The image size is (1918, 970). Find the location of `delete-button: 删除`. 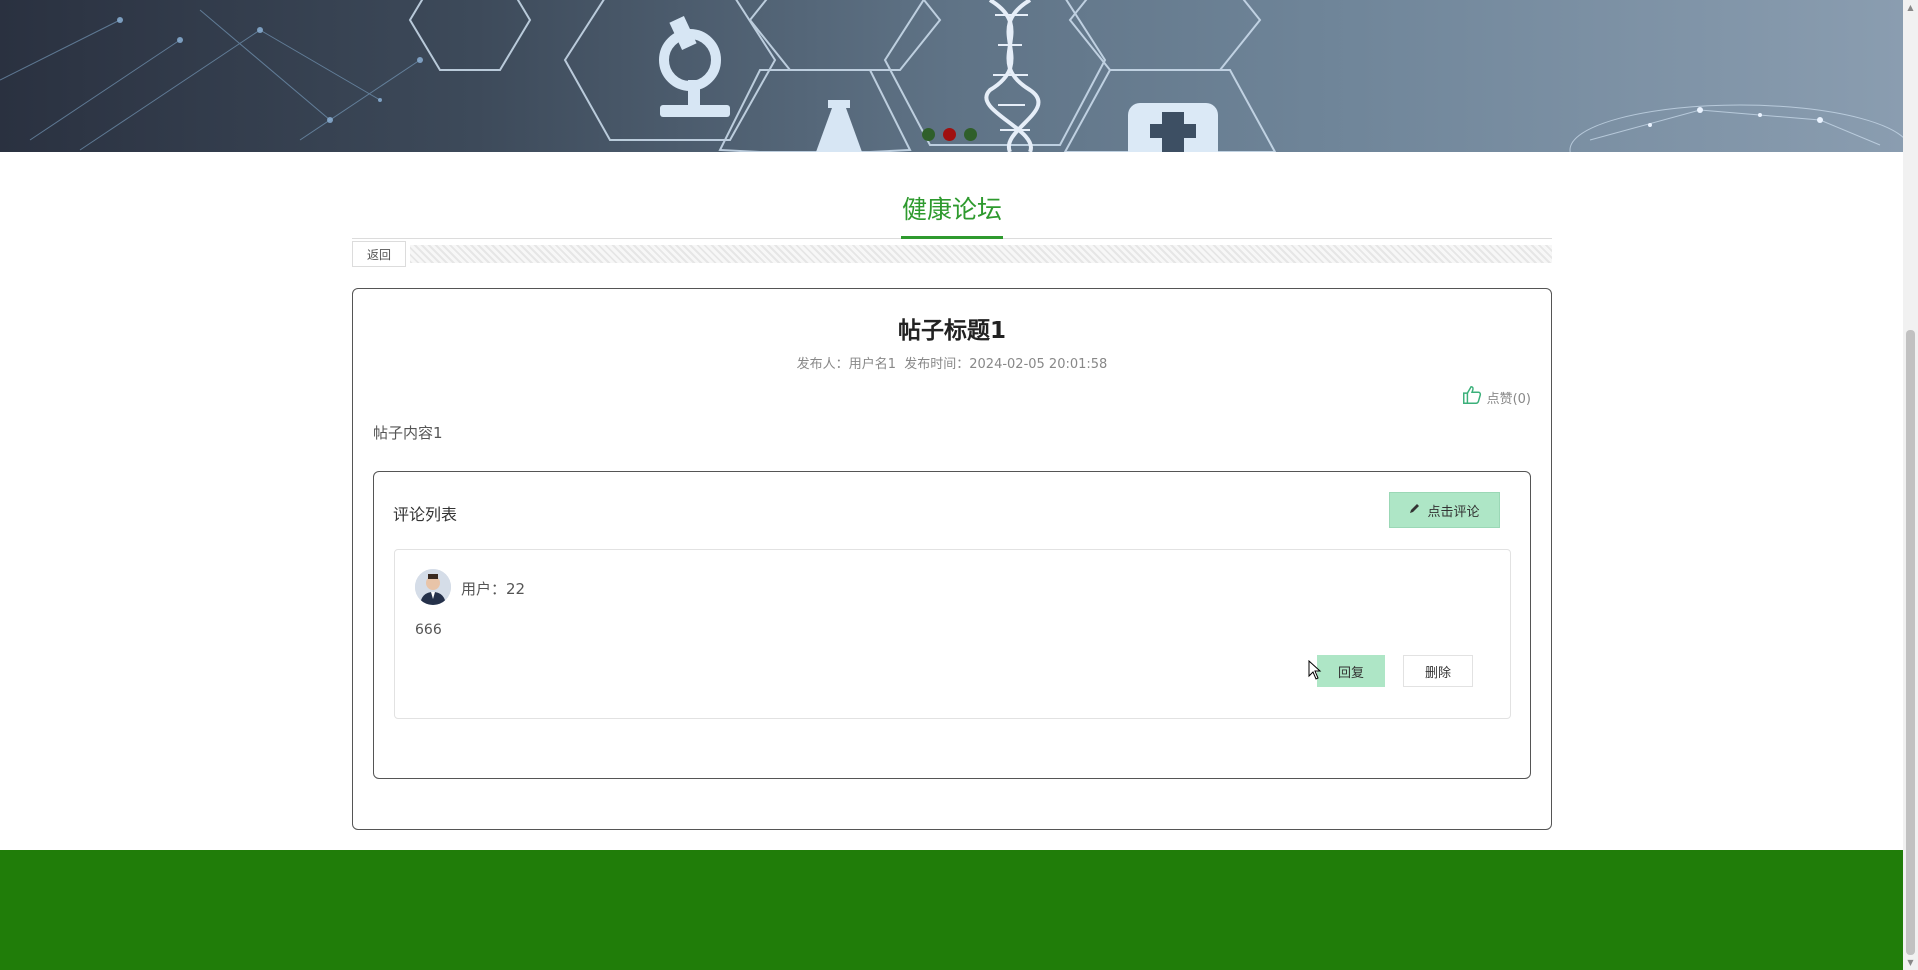

delete-button: 删除 is located at coordinates (1438, 671).